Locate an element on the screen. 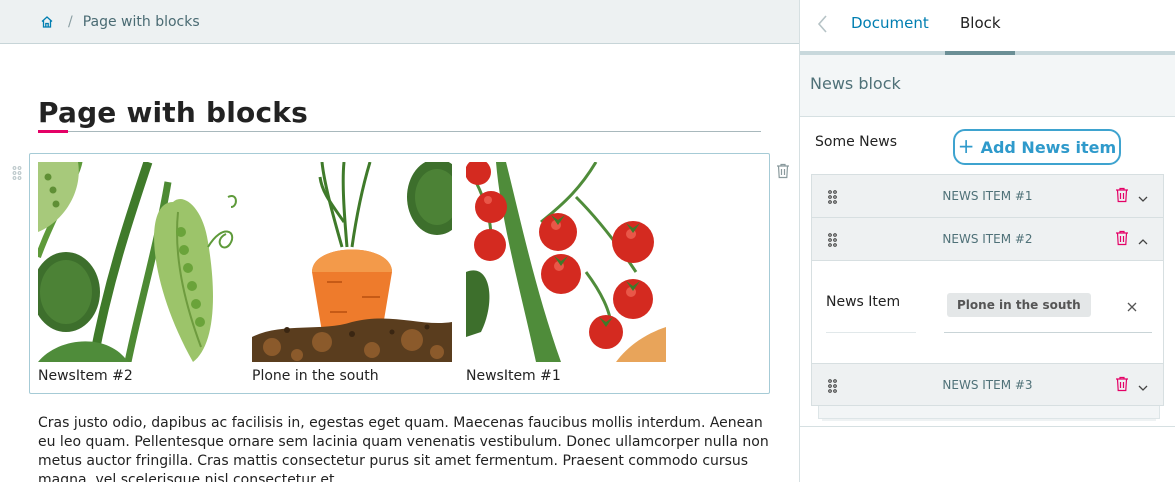 Image resolution: width=1175 pixels, height=482 pixels. news-item-title: NEWS ITEM #1 is located at coordinates (987, 196).